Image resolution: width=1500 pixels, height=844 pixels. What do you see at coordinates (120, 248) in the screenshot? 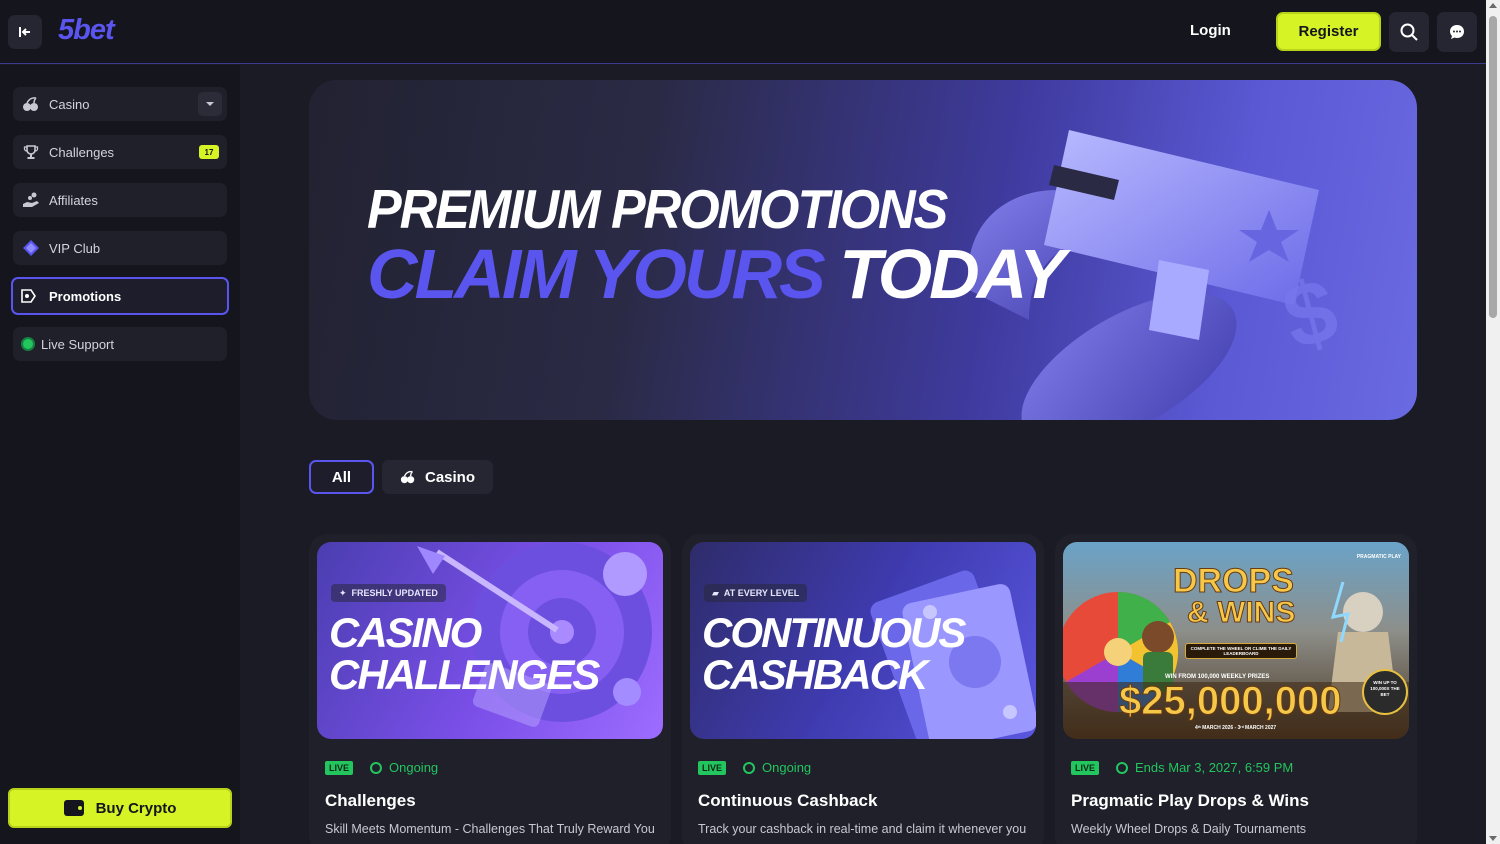
I see `sidebar-item-vip-club: VIP Club` at bounding box center [120, 248].